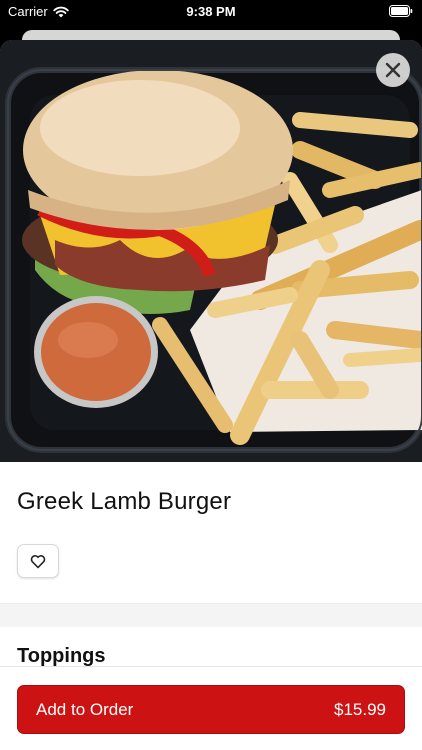  Describe the element at coordinates (360, 709) in the screenshot. I see `item-price: $15.99` at that location.